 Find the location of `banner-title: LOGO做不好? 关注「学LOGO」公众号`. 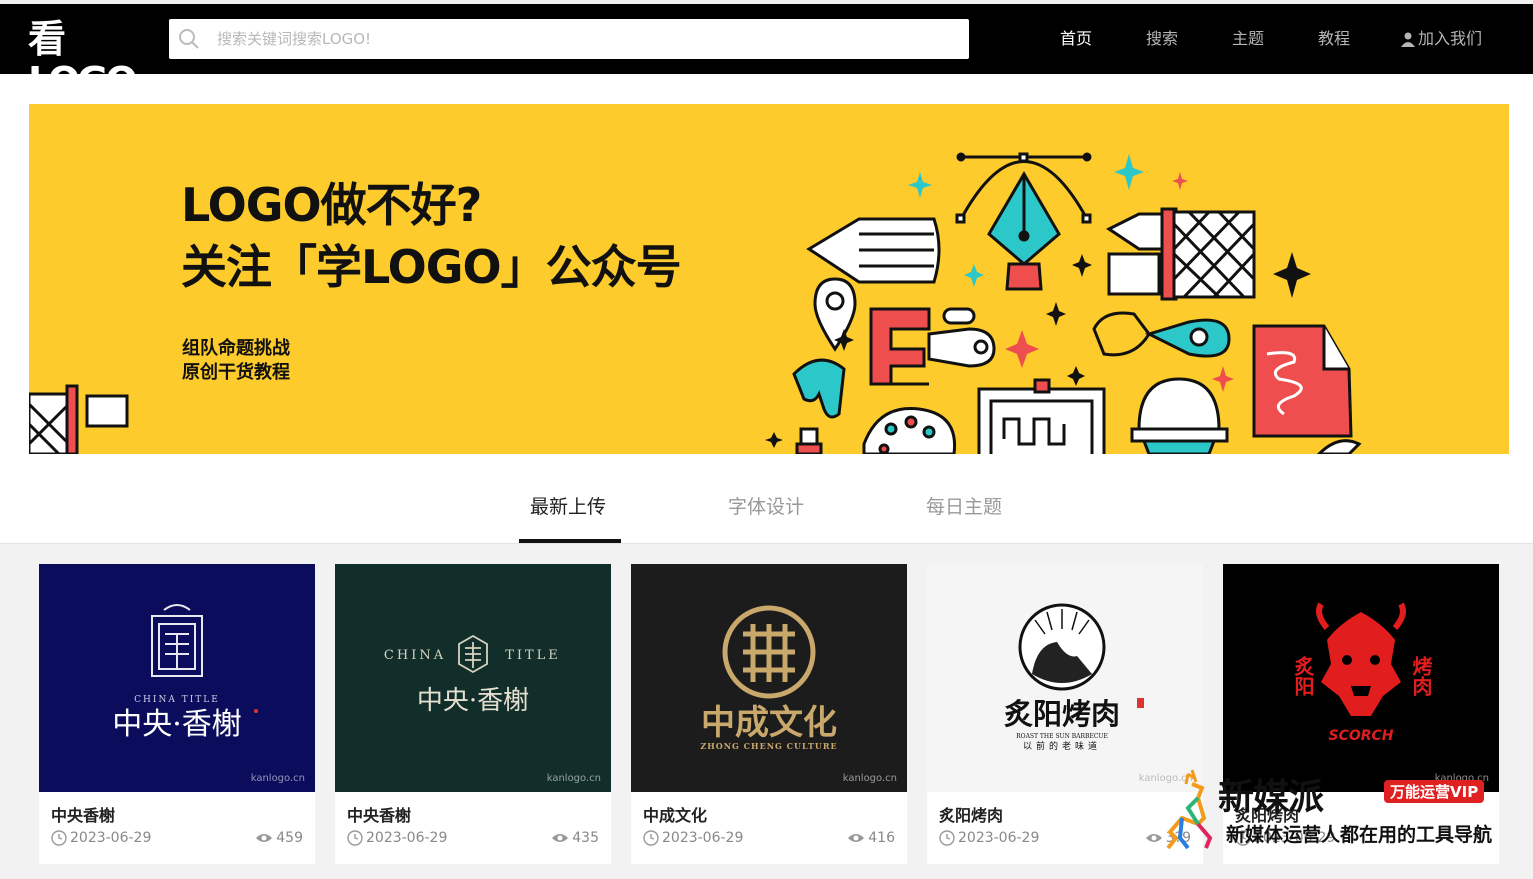

banner-title: LOGO做不好? 关注「学LOGO」公众号 is located at coordinates (431, 236).